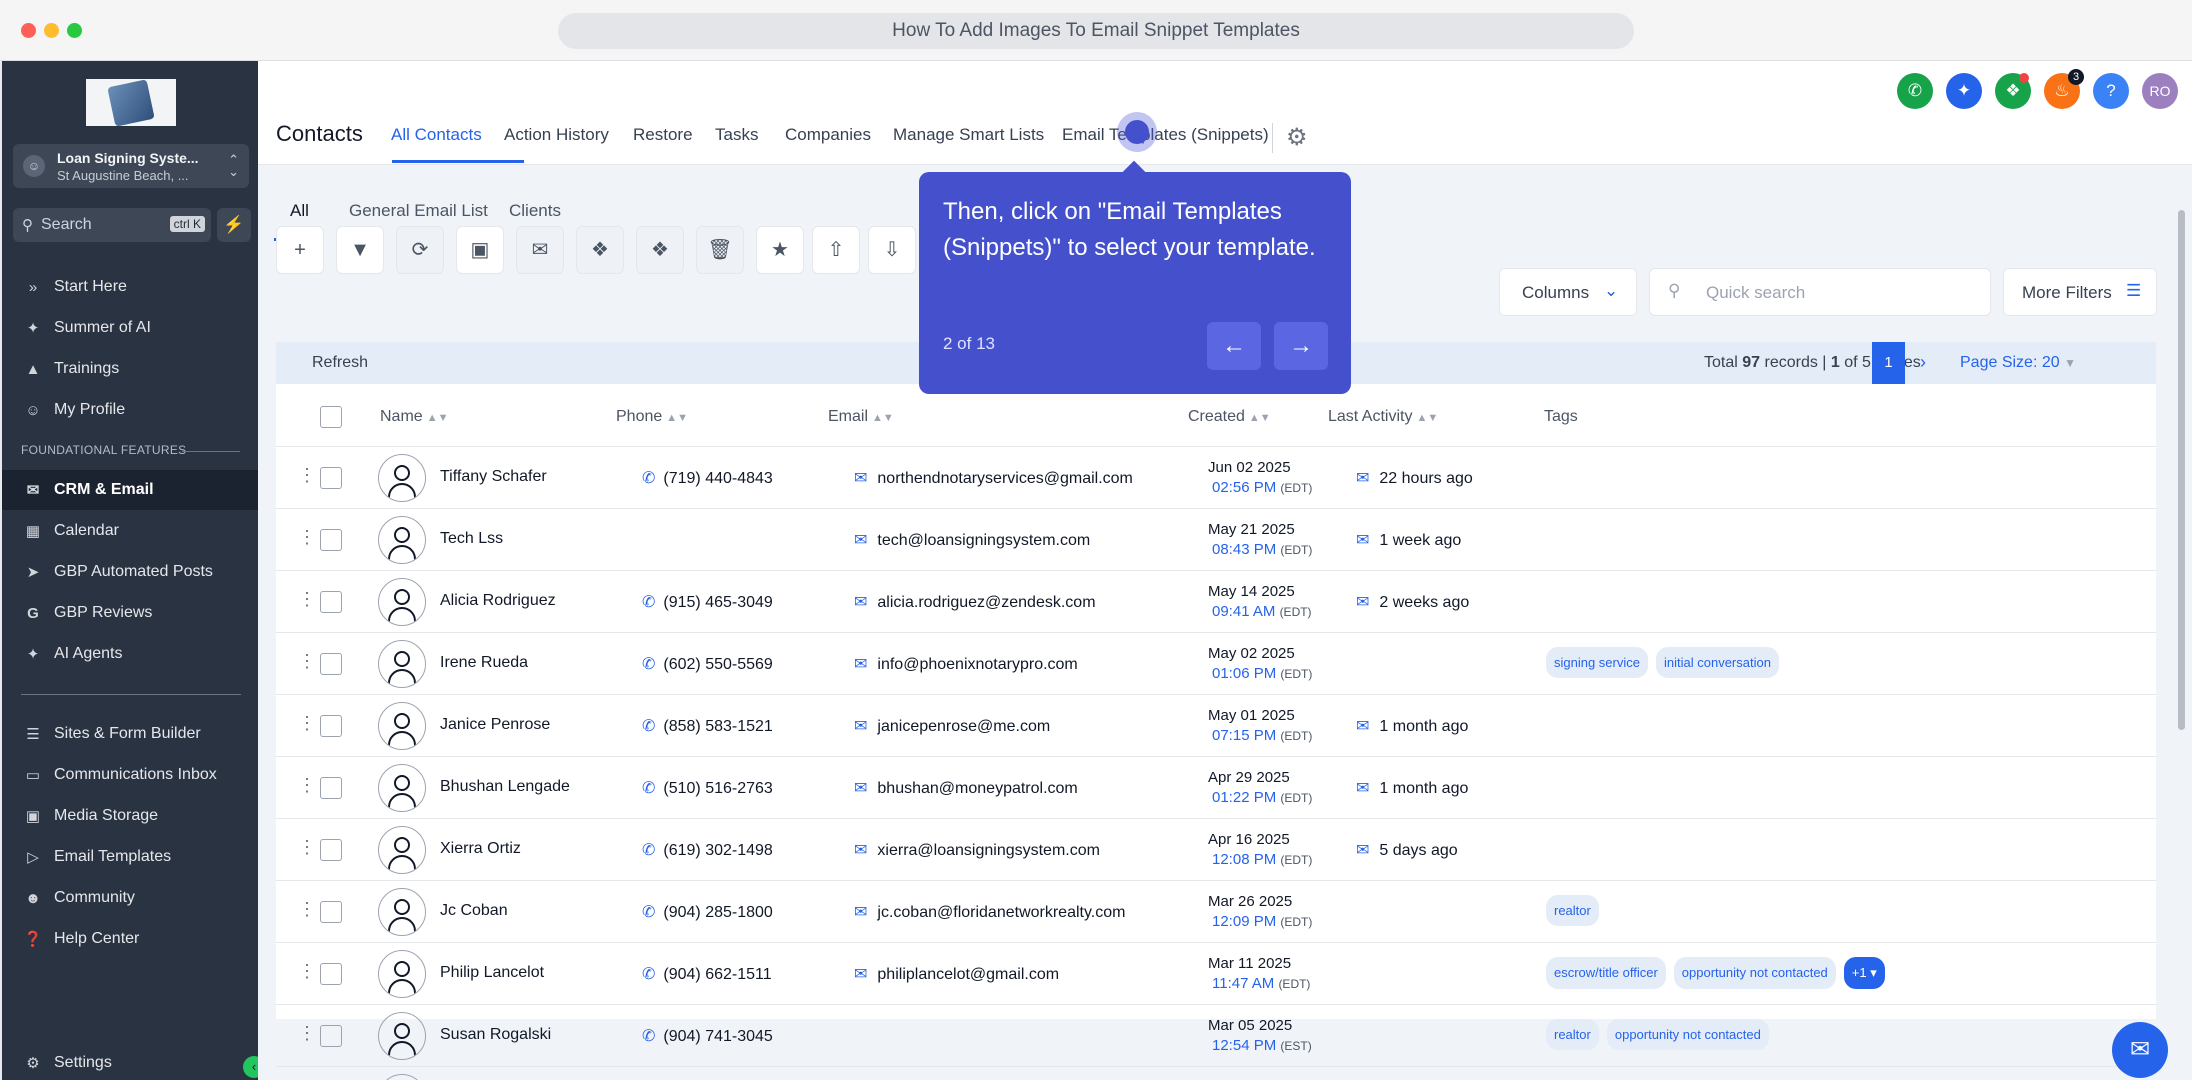  What do you see at coordinates (1137, 132) in the screenshot?
I see `tour-hotspot` at bounding box center [1137, 132].